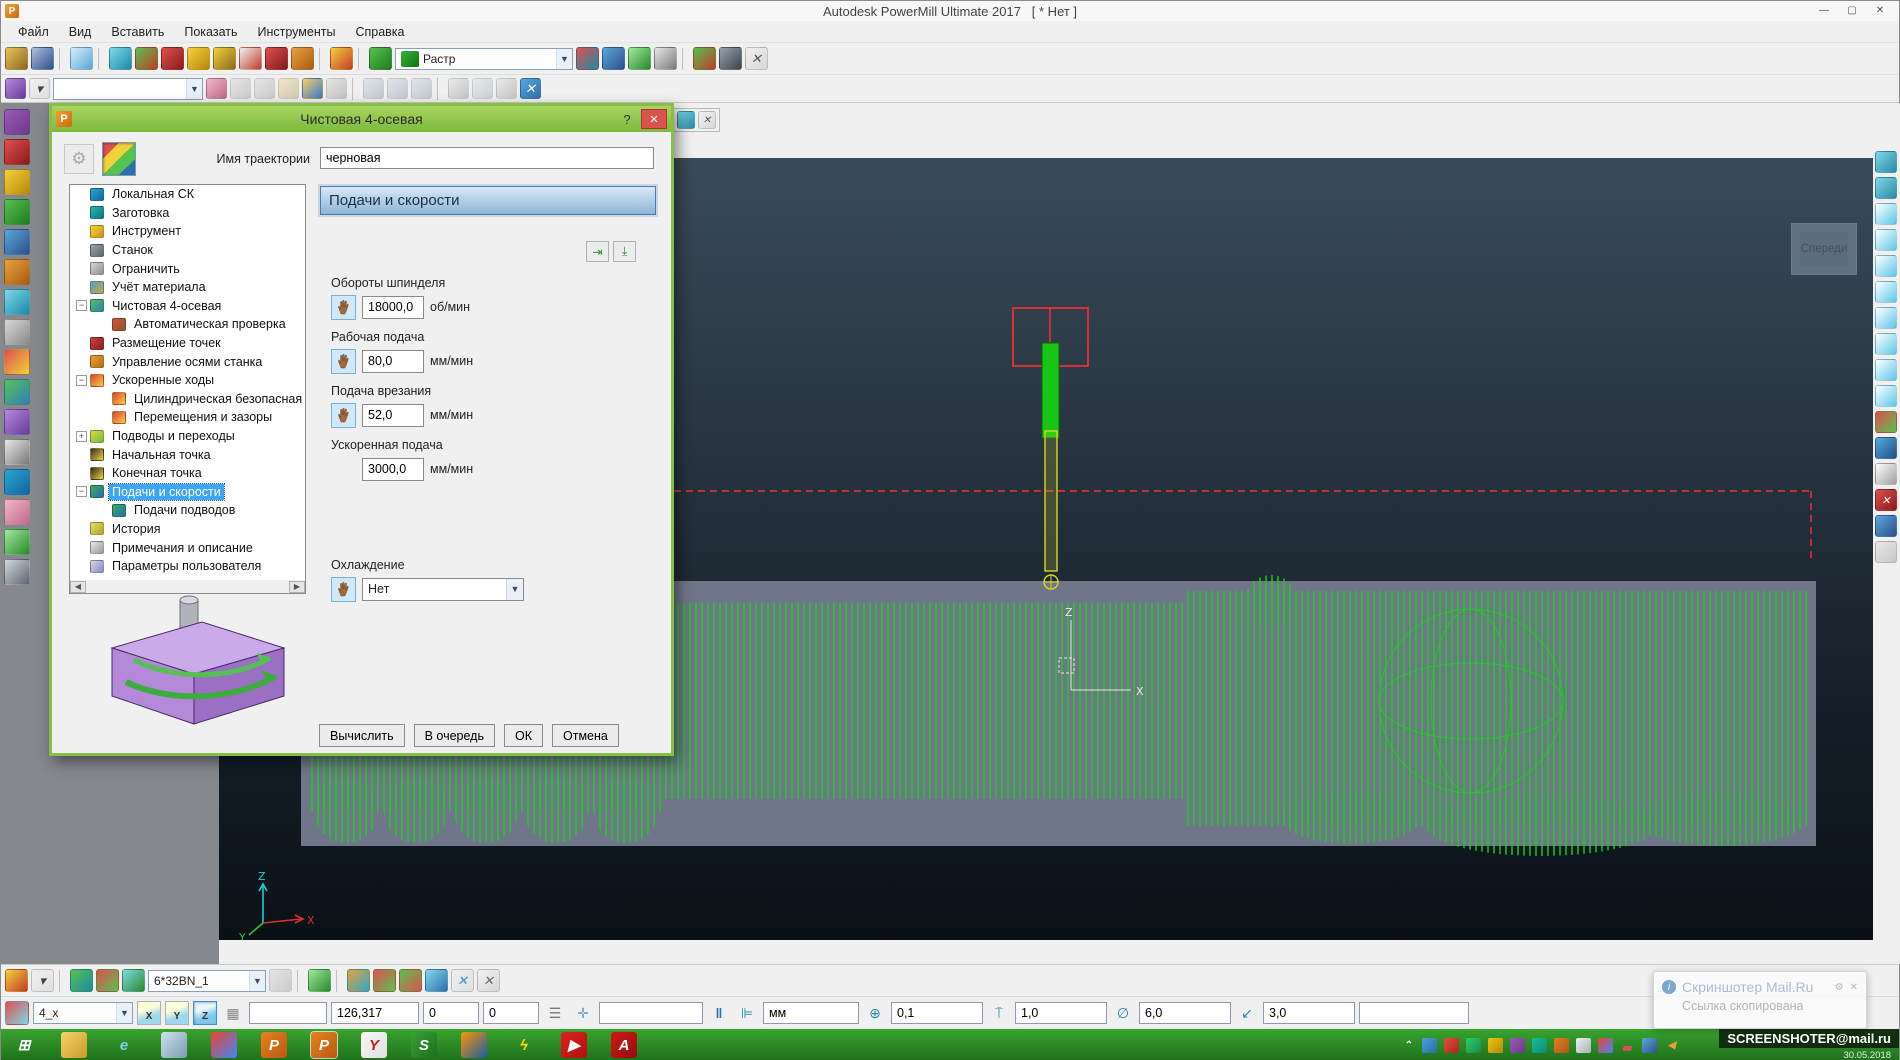 This screenshot has width=1900, height=1060. I want to click on record-icon, so click(17, 152).